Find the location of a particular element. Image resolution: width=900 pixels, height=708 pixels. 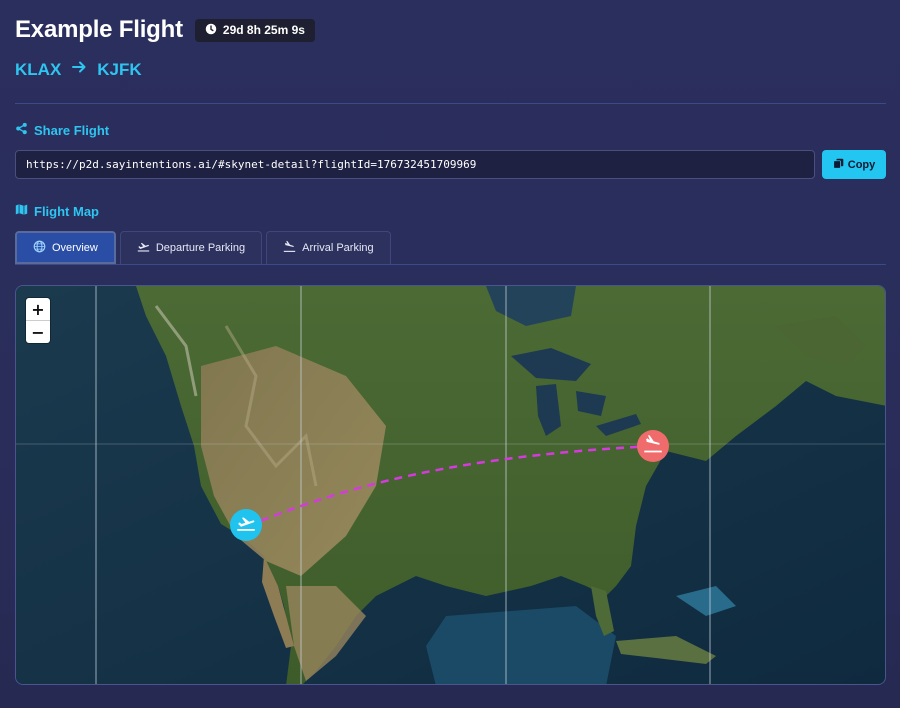

clock-icon is located at coordinates (211, 30).